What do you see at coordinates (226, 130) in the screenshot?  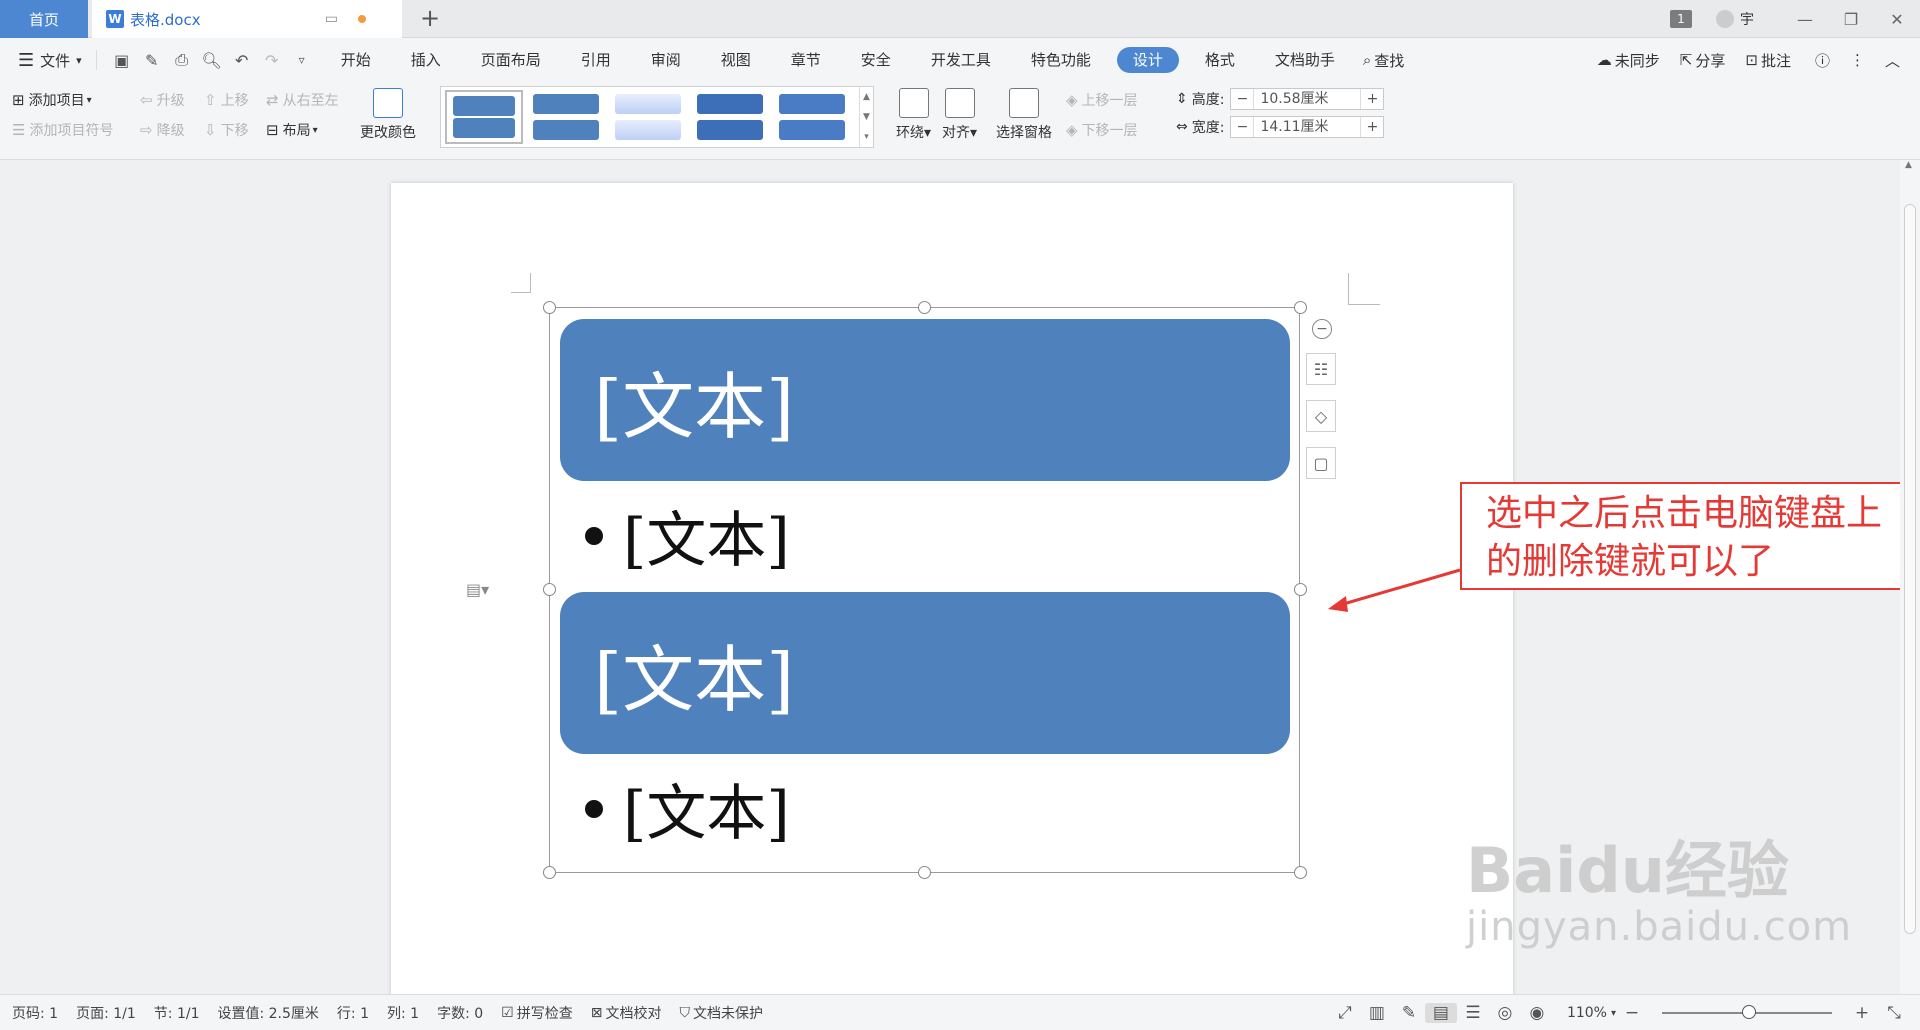 I see `move-down-button: ⇩ 下移` at bounding box center [226, 130].